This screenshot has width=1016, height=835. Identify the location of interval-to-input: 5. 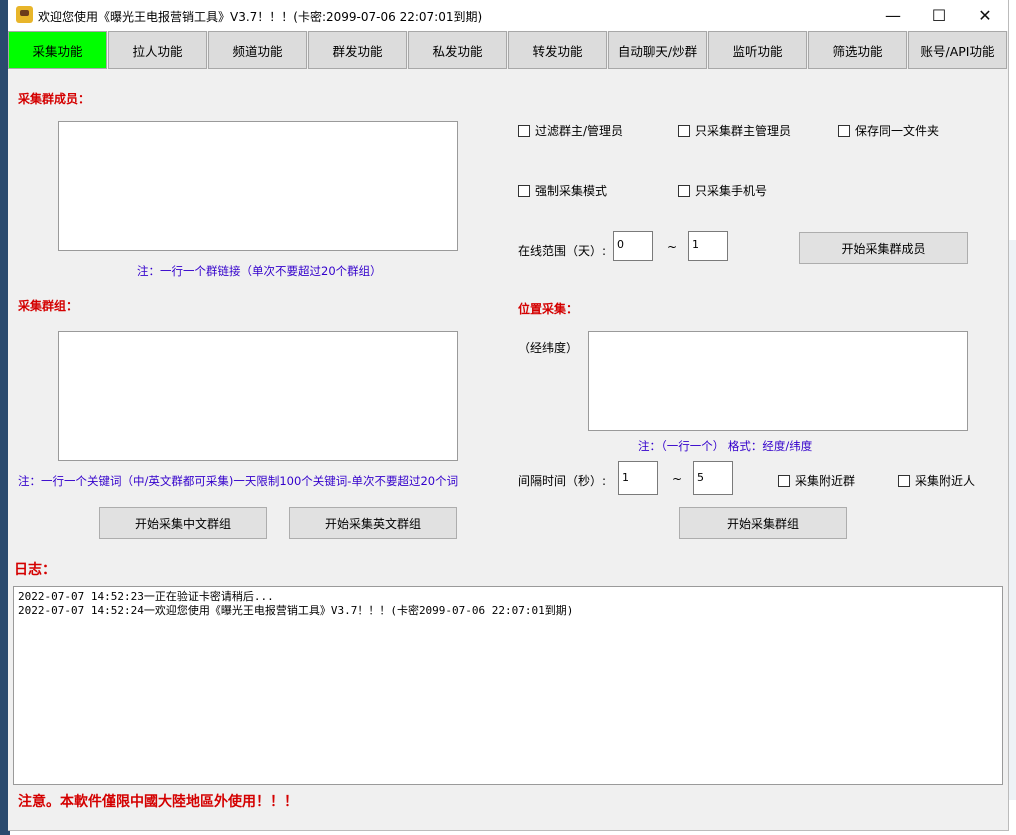
(713, 478).